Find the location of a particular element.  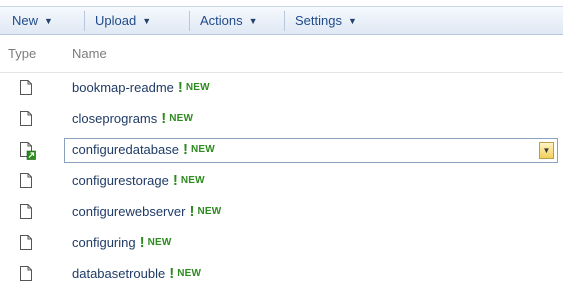

actions-menu-label: Actions is located at coordinates (221, 20).